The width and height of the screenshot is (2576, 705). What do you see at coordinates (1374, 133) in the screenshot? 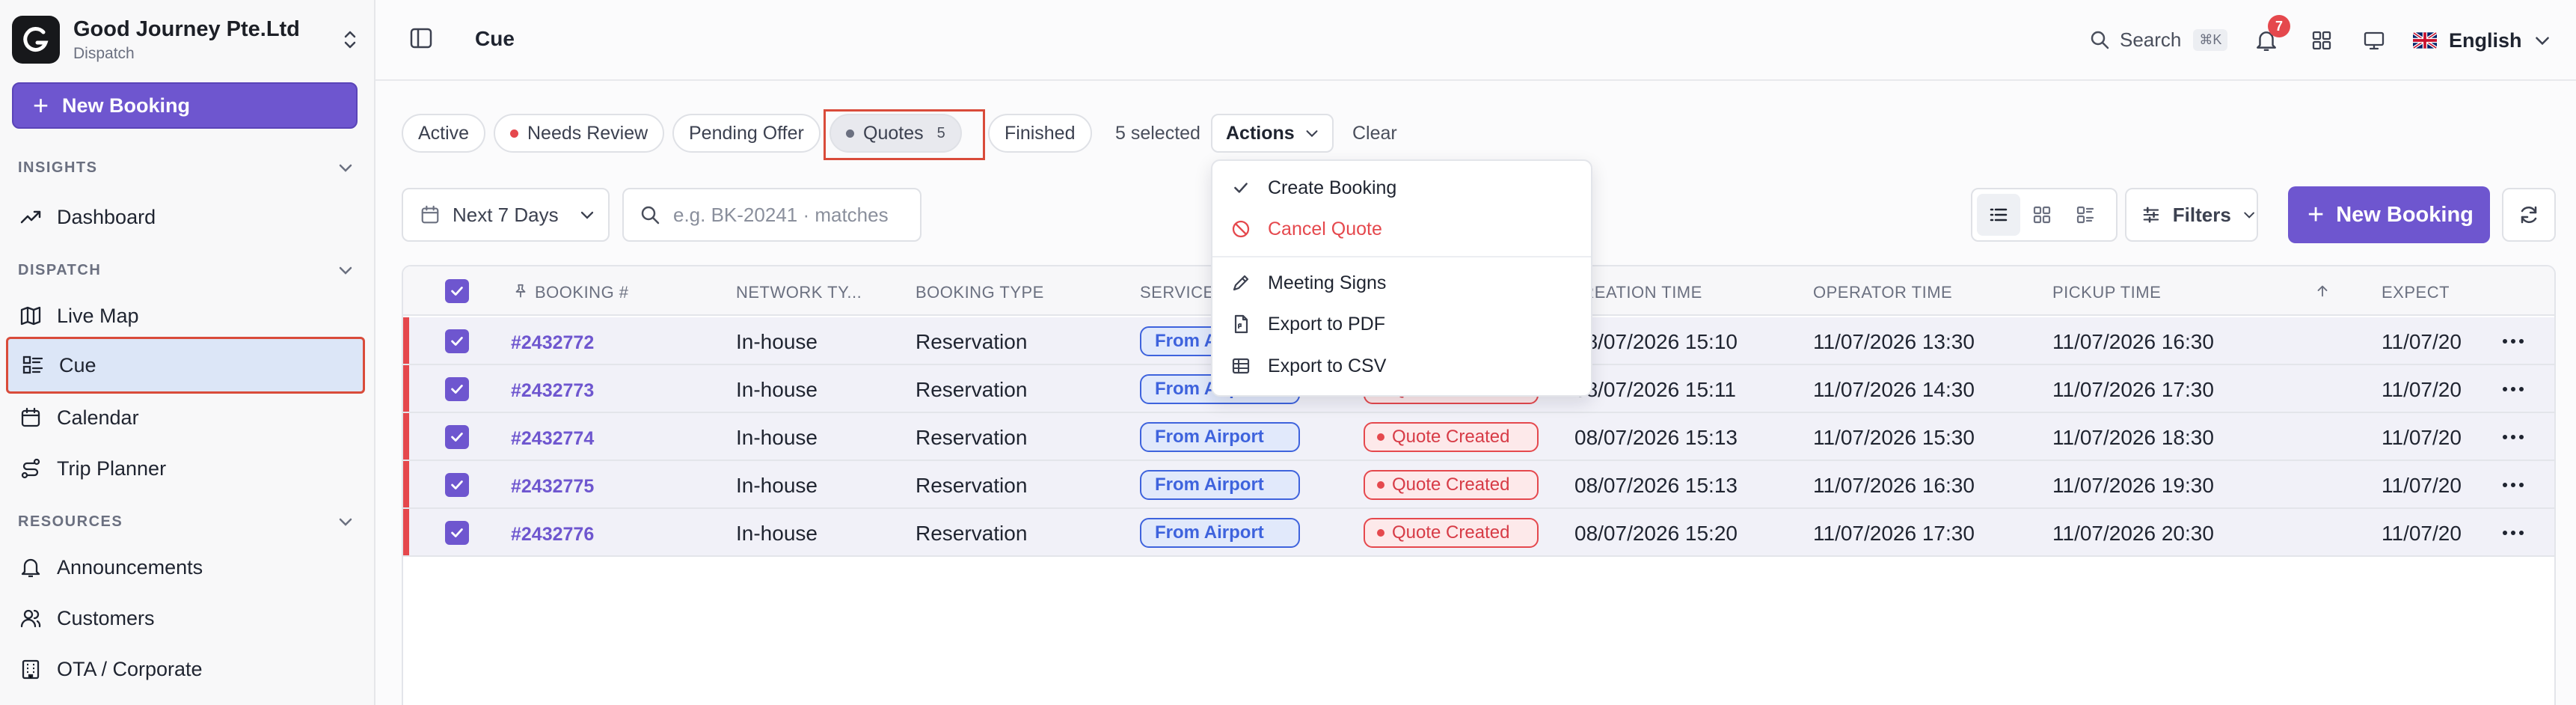
I see `clear-selection-button: Clear` at bounding box center [1374, 133].